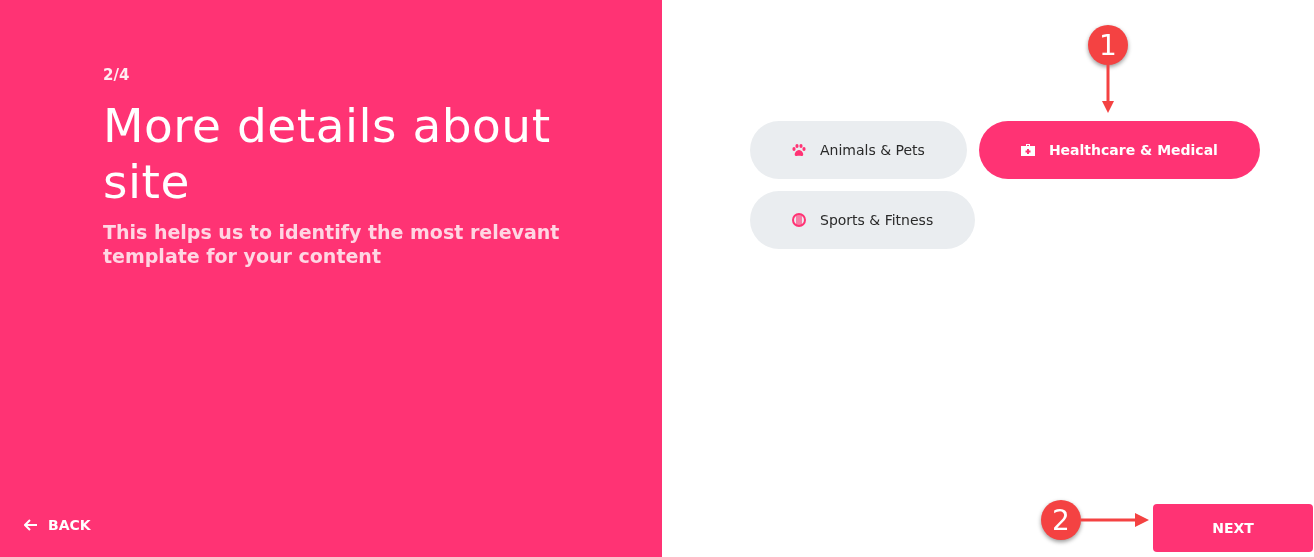 The image size is (1314, 557). Describe the element at coordinates (332, 244) in the screenshot. I see `subtitle: This helps us to identify the most relevant template for your content` at that location.